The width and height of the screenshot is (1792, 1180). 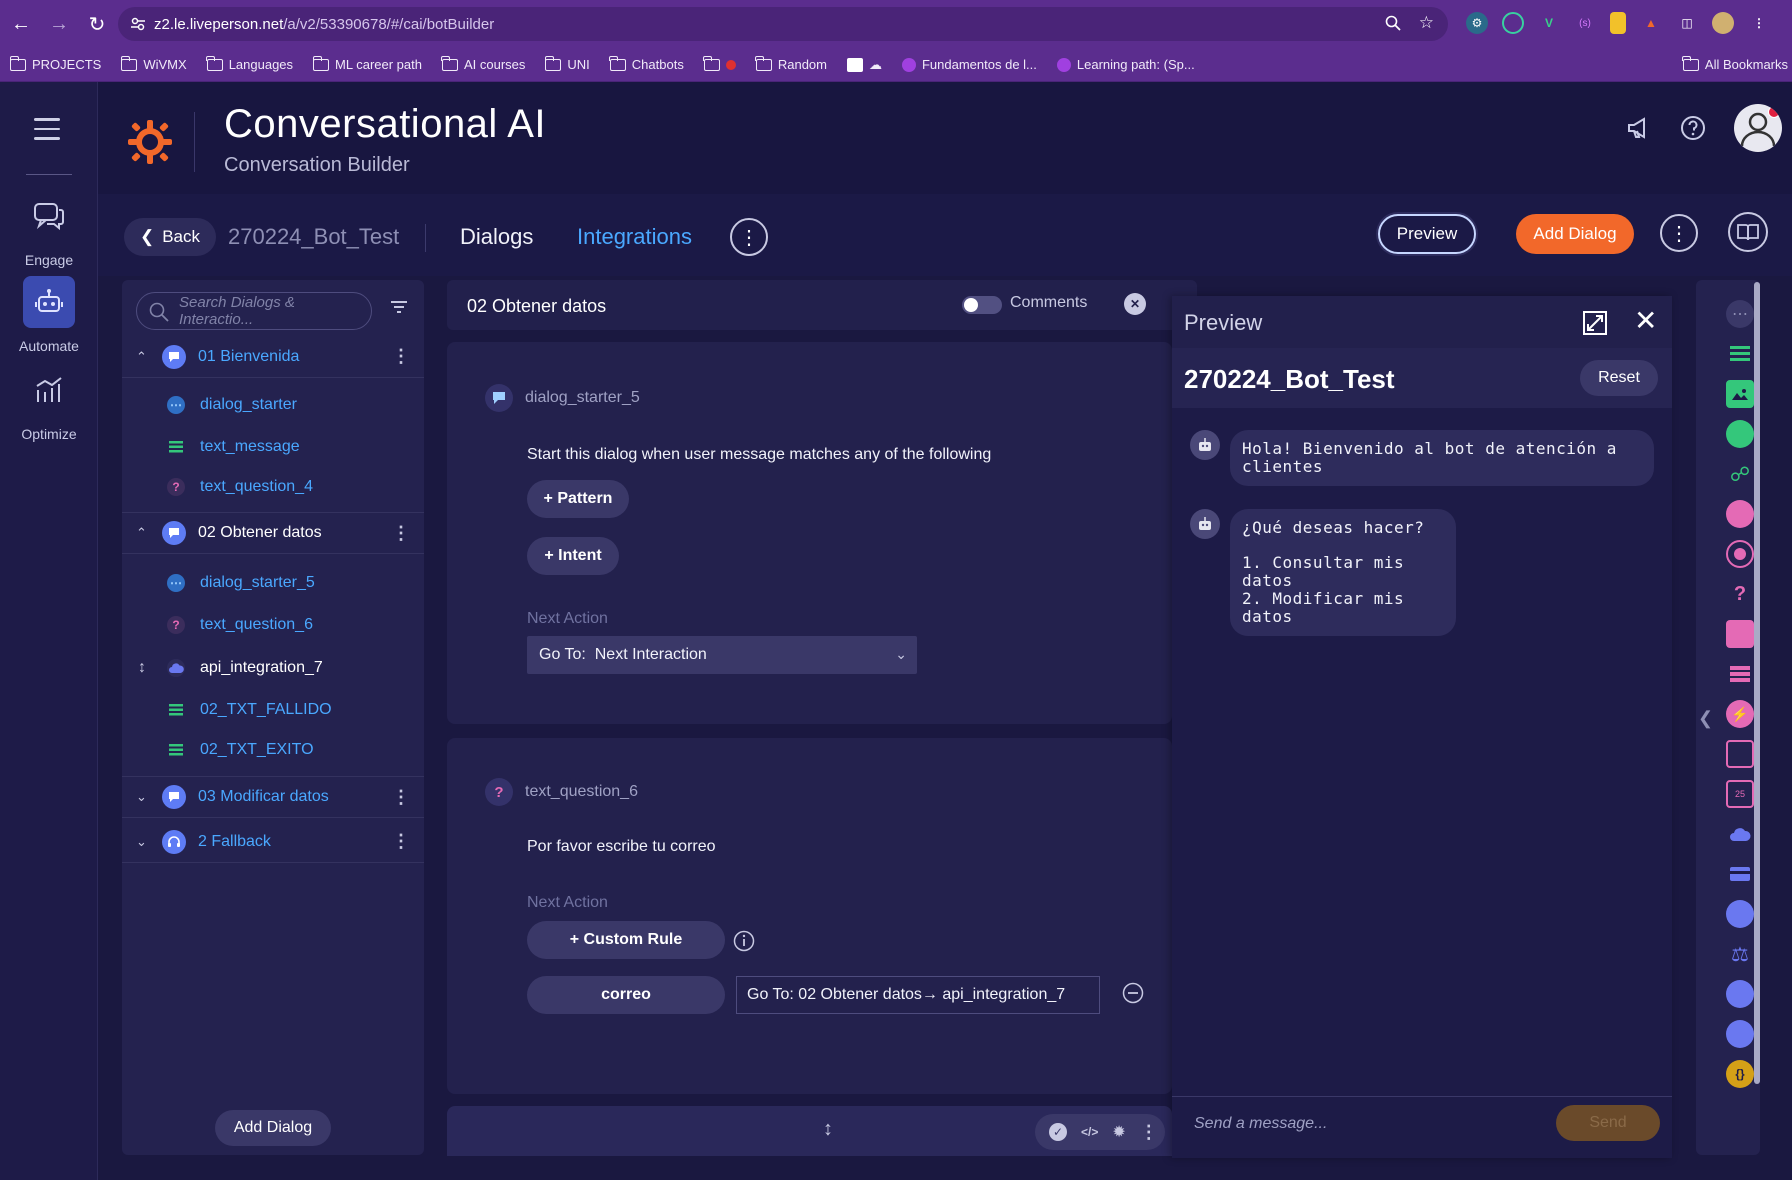 I want to click on text-lines-icon, so click(x=1740, y=354).